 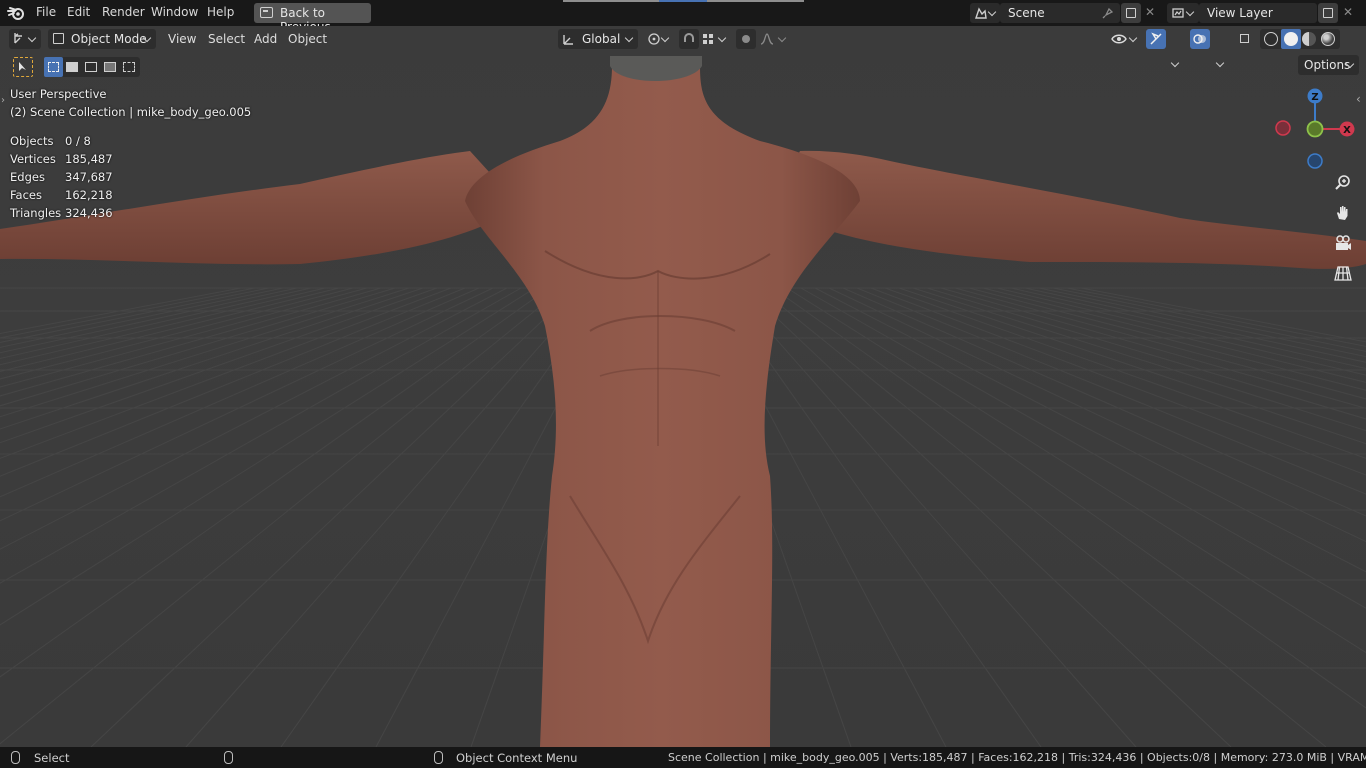 What do you see at coordinates (312, 18) in the screenshot?
I see `back-to-previous-button: Back to Previous` at bounding box center [312, 18].